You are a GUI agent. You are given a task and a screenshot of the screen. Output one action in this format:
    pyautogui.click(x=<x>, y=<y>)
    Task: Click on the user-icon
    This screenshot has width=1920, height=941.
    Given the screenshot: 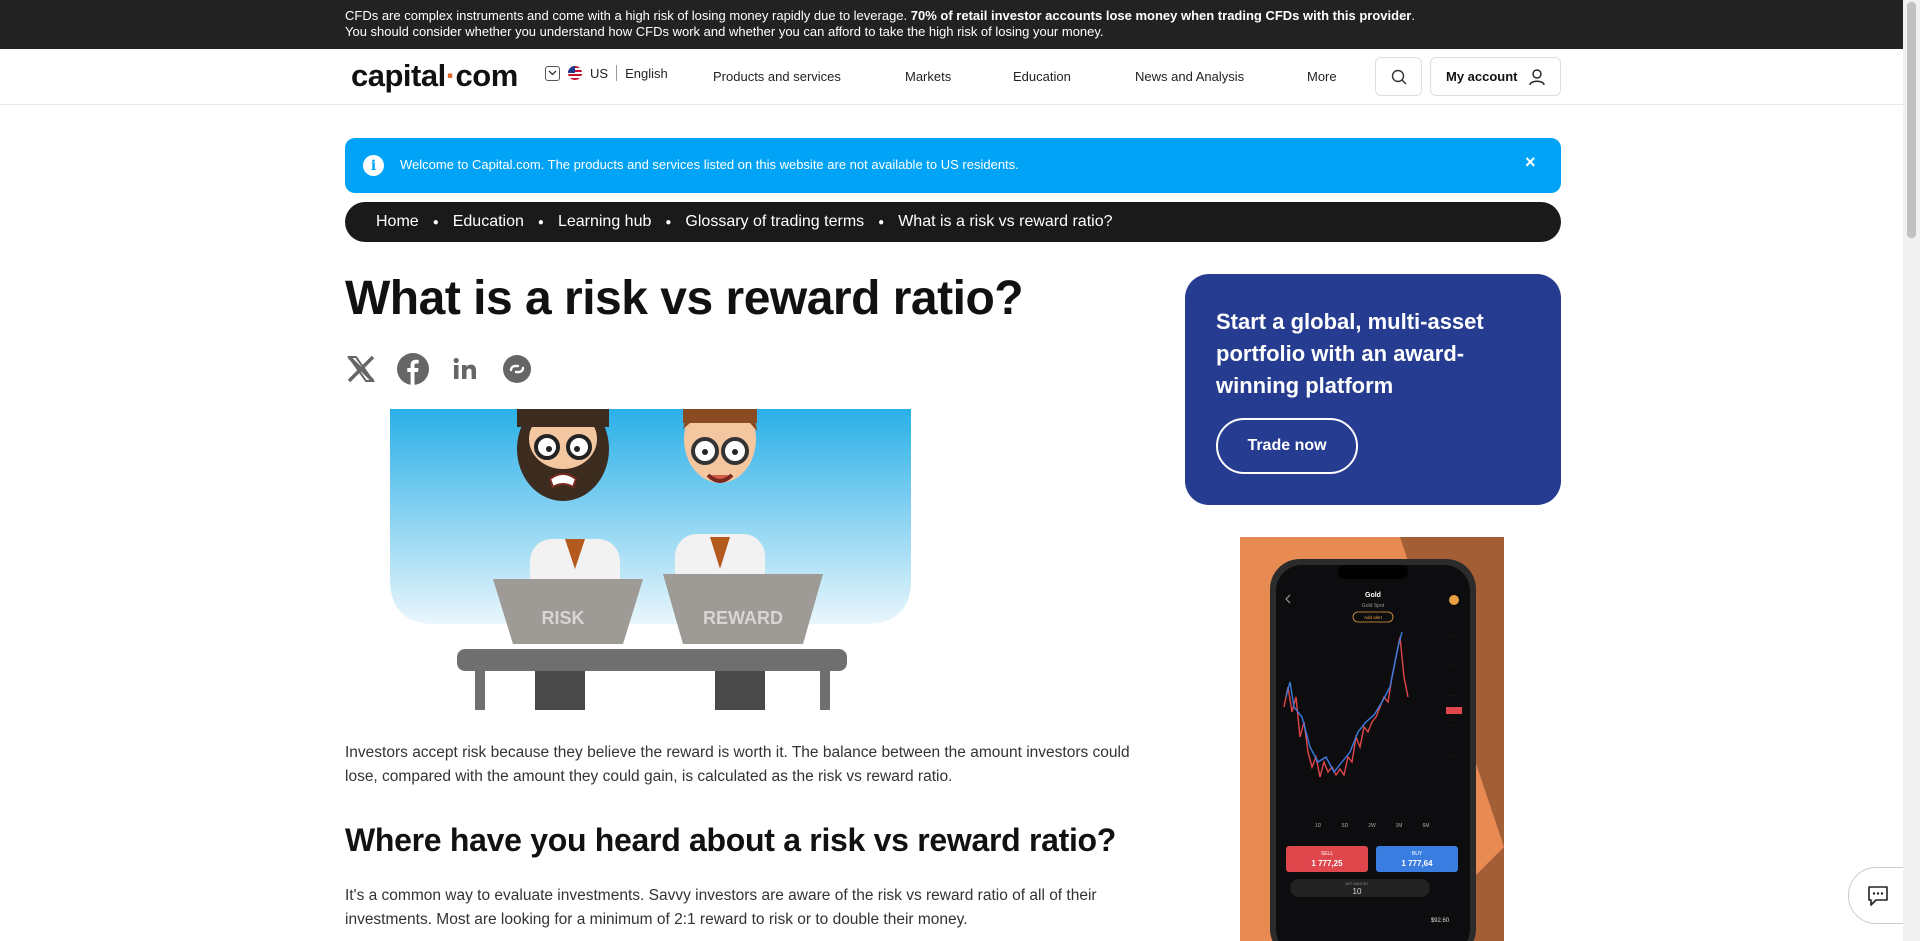 What is the action you would take?
    pyautogui.click(x=1536, y=76)
    